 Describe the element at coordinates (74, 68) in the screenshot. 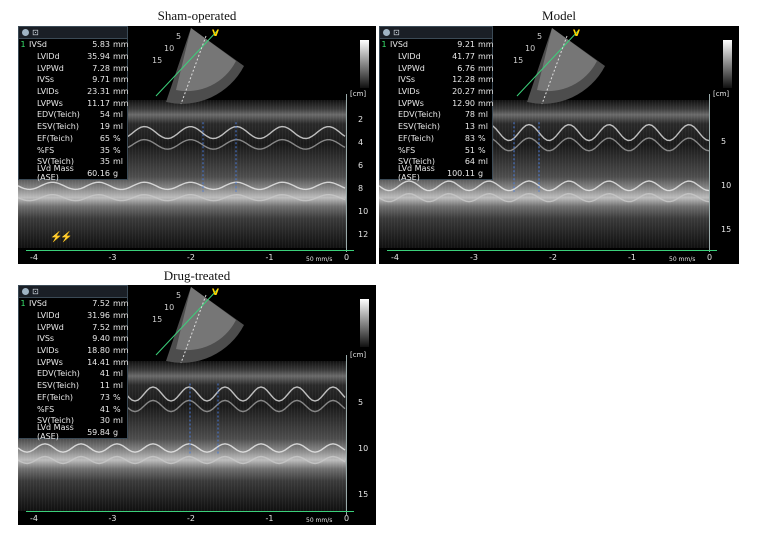

I see `measurement-row: LVPWd 7.28 mm` at that location.